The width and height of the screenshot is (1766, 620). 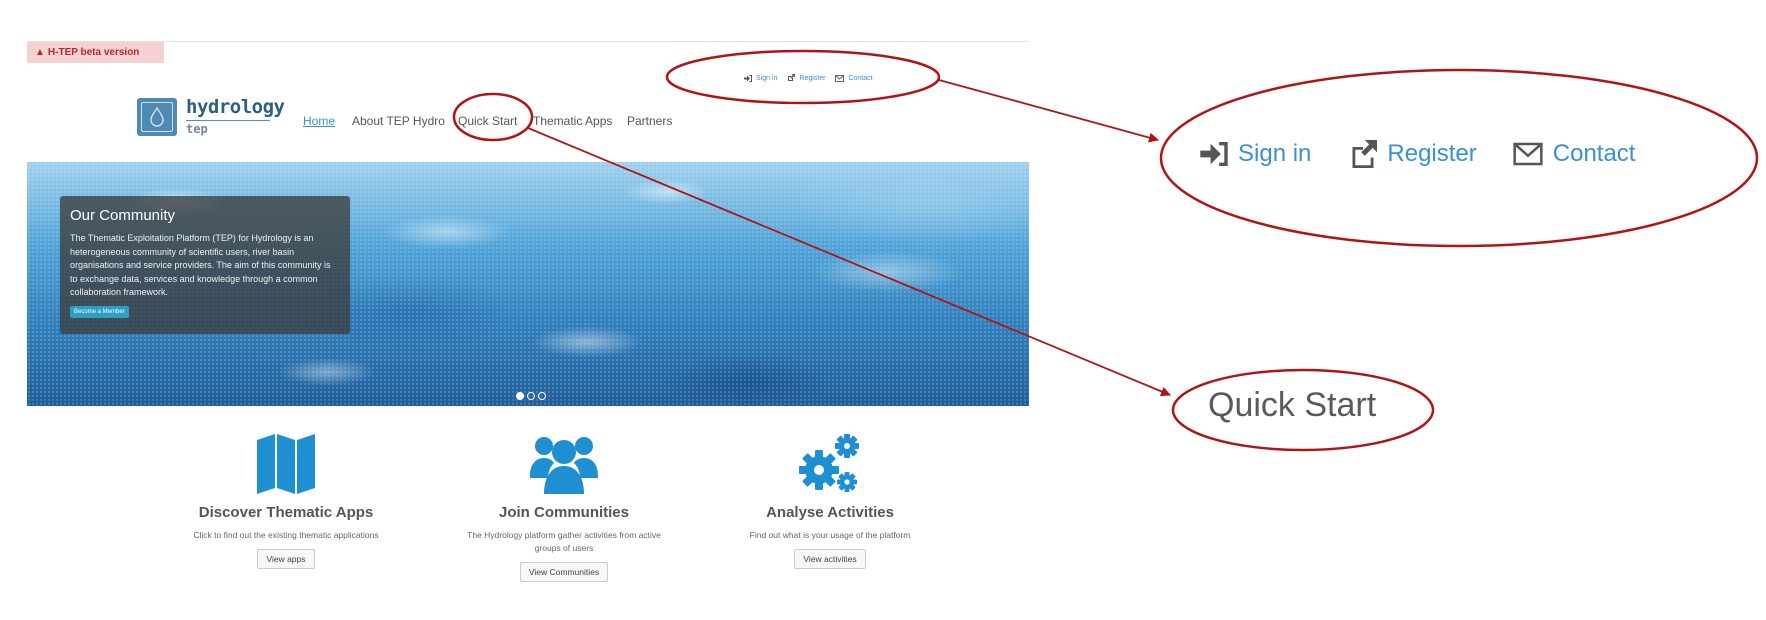 I want to click on zoomed-sign-in-link: Sign in, so click(x=1255, y=154).